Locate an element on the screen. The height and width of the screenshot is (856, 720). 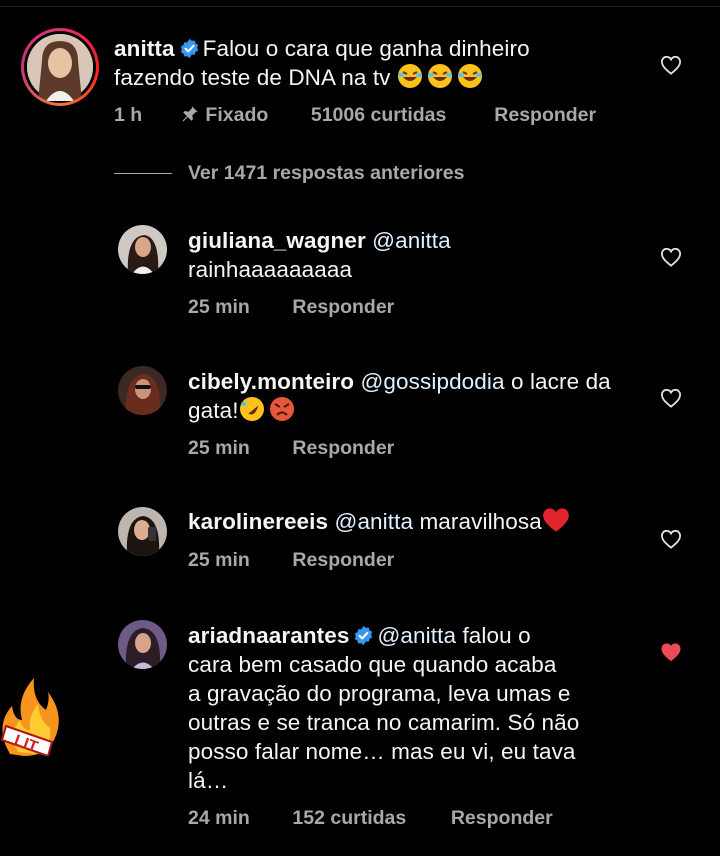
fire-icon: LIT is located at coordinates (29, 718).